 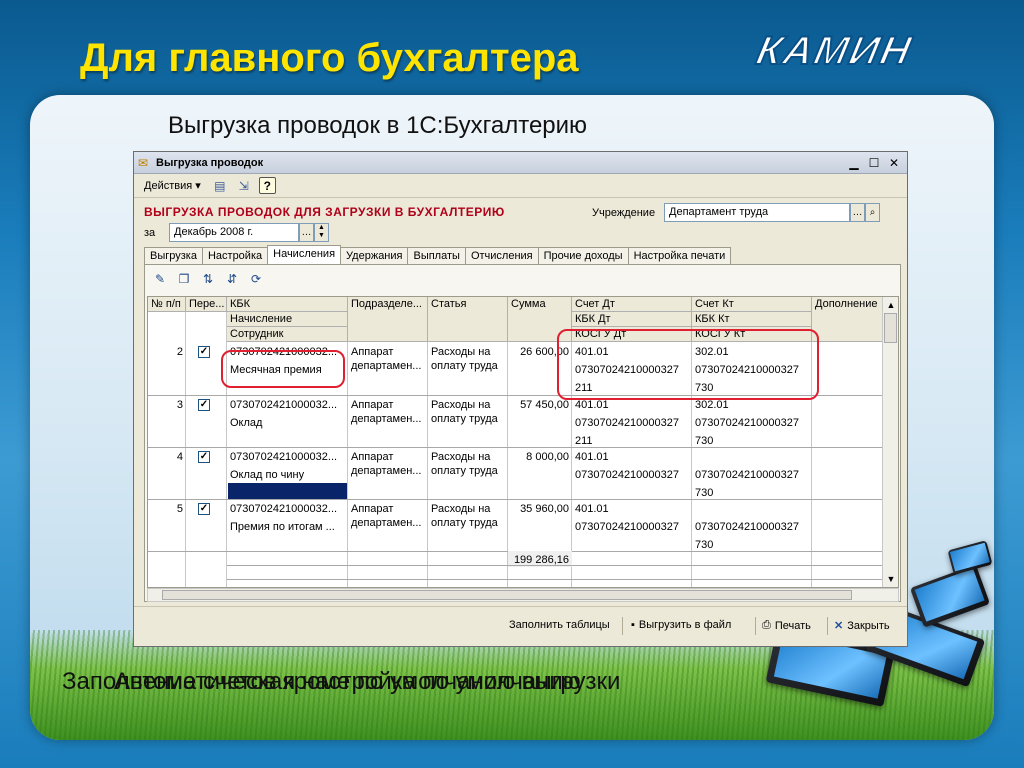 What do you see at coordinates (184, 279) in the screenshot?
I see `copy-rows-icon: ❐` at bounding box center [184, 279].